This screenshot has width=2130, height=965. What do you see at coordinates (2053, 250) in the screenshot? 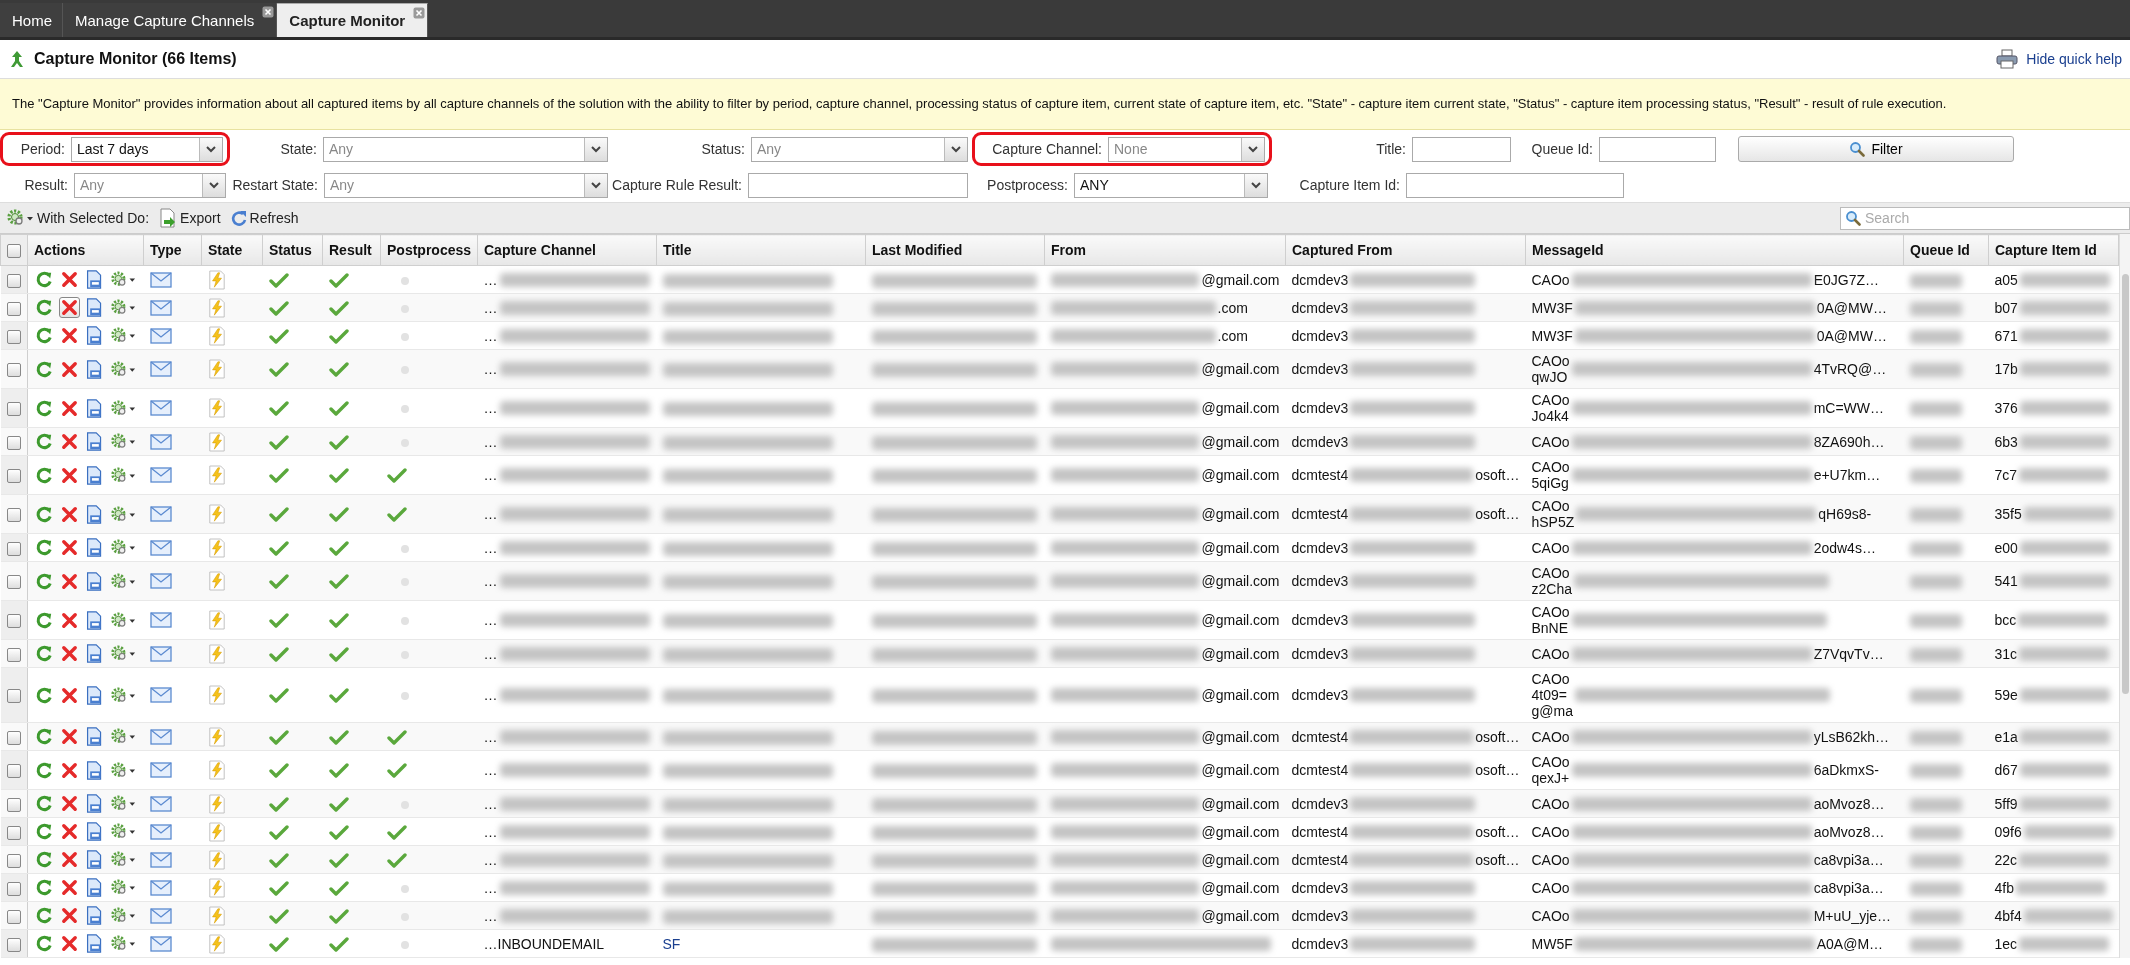
I see `column-header: Capture Item Id` at bounding box center [2053, 250].